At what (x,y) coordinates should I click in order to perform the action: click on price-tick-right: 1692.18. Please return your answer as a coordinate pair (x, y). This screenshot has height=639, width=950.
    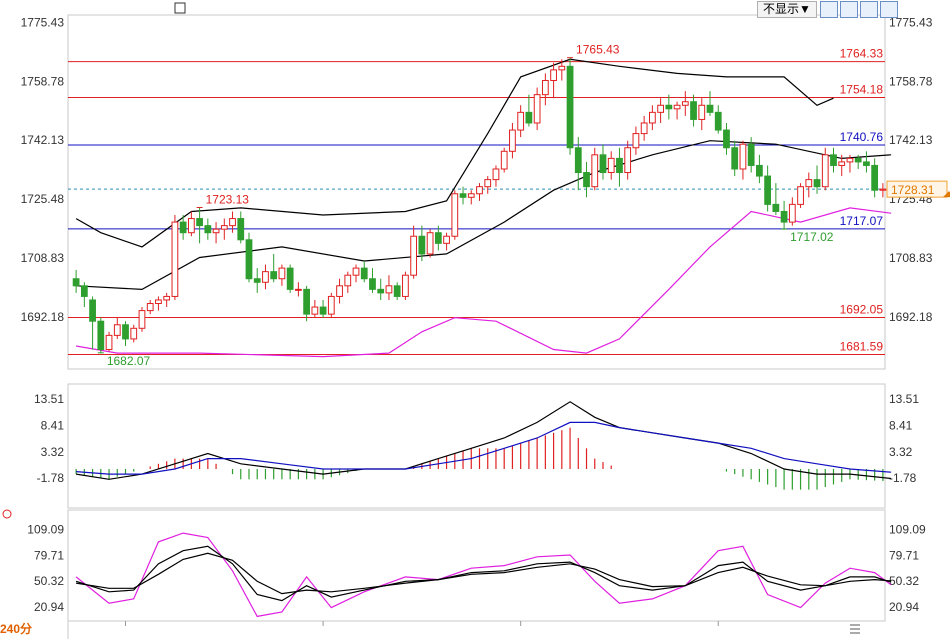
    Looking at the image, I should click on (911, 317).